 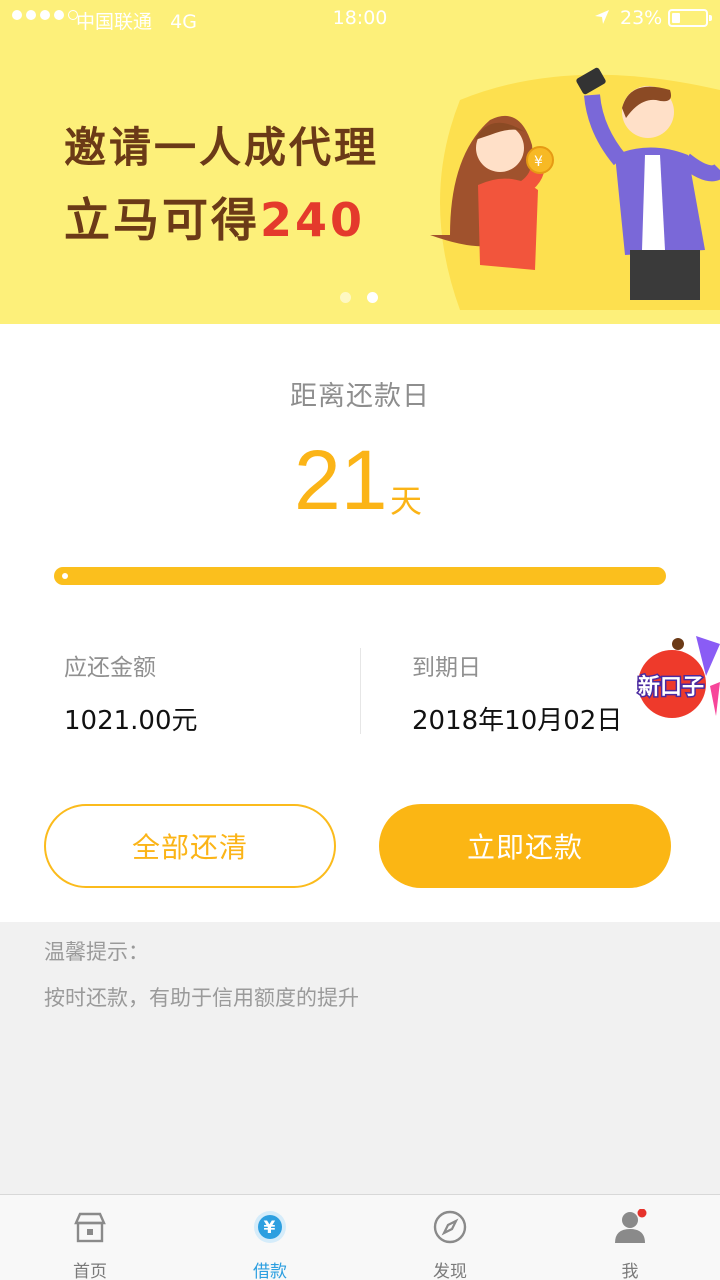 What do you see at coordinates (602, 17) in the screenshot?
I see `location-arrow-icon` at bounding box center [602, 17].